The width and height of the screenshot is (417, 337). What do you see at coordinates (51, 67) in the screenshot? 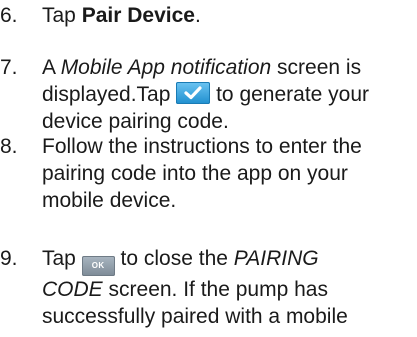
I see `step-text-plain: A` at bounding box center [51, 67].